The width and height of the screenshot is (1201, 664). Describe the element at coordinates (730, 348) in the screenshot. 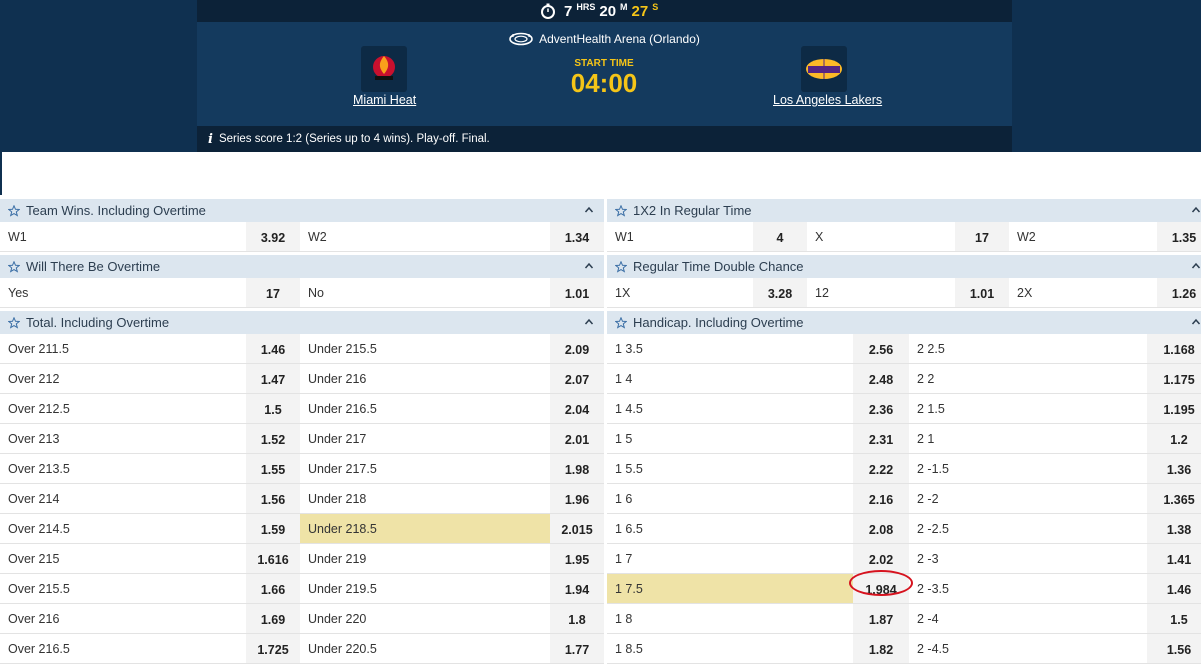

I see `outcome-label: 1 3.5` at that location.